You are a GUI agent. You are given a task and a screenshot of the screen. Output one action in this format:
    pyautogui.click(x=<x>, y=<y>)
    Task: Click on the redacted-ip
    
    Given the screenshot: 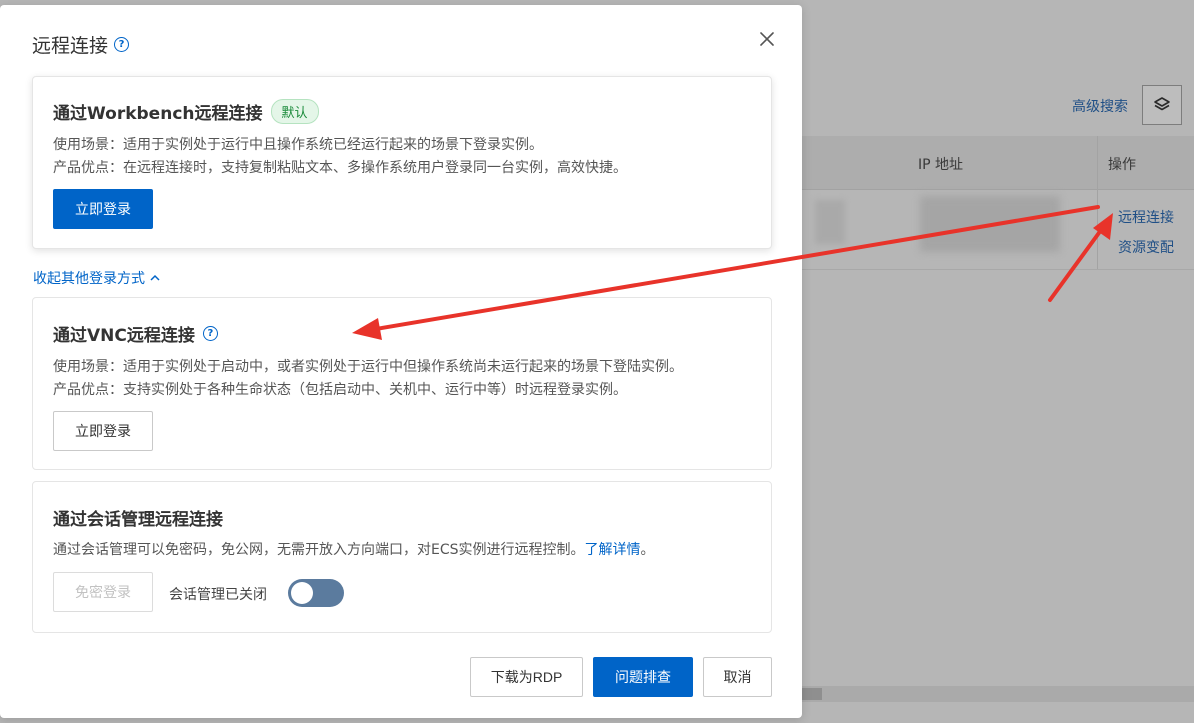 What is the action you would take?
    pyautogui.click(x=990, y=224)
    